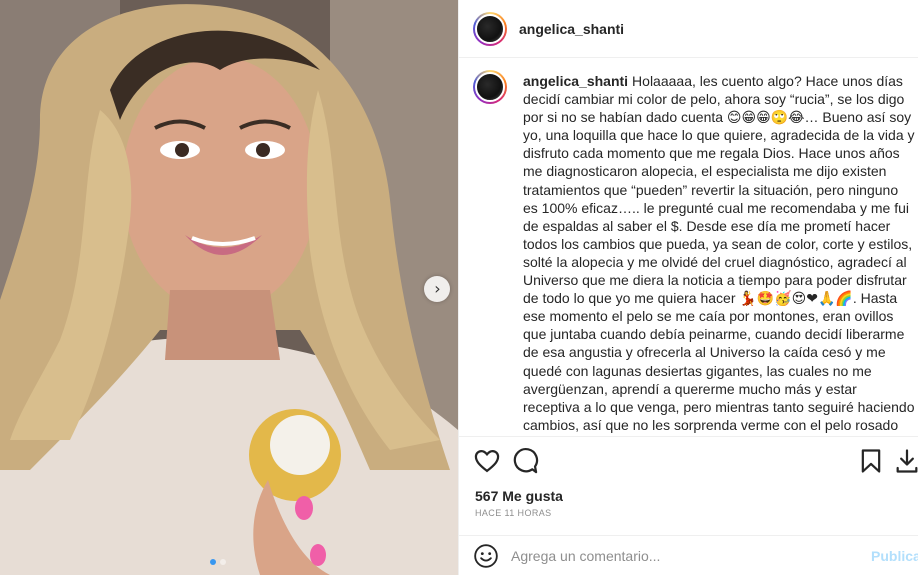 The width and height of the screenshot is (918, 575). What do you see at coordinates (490, 28) in the screenshot?
I see `avatar` at bounding box center [490, 28].